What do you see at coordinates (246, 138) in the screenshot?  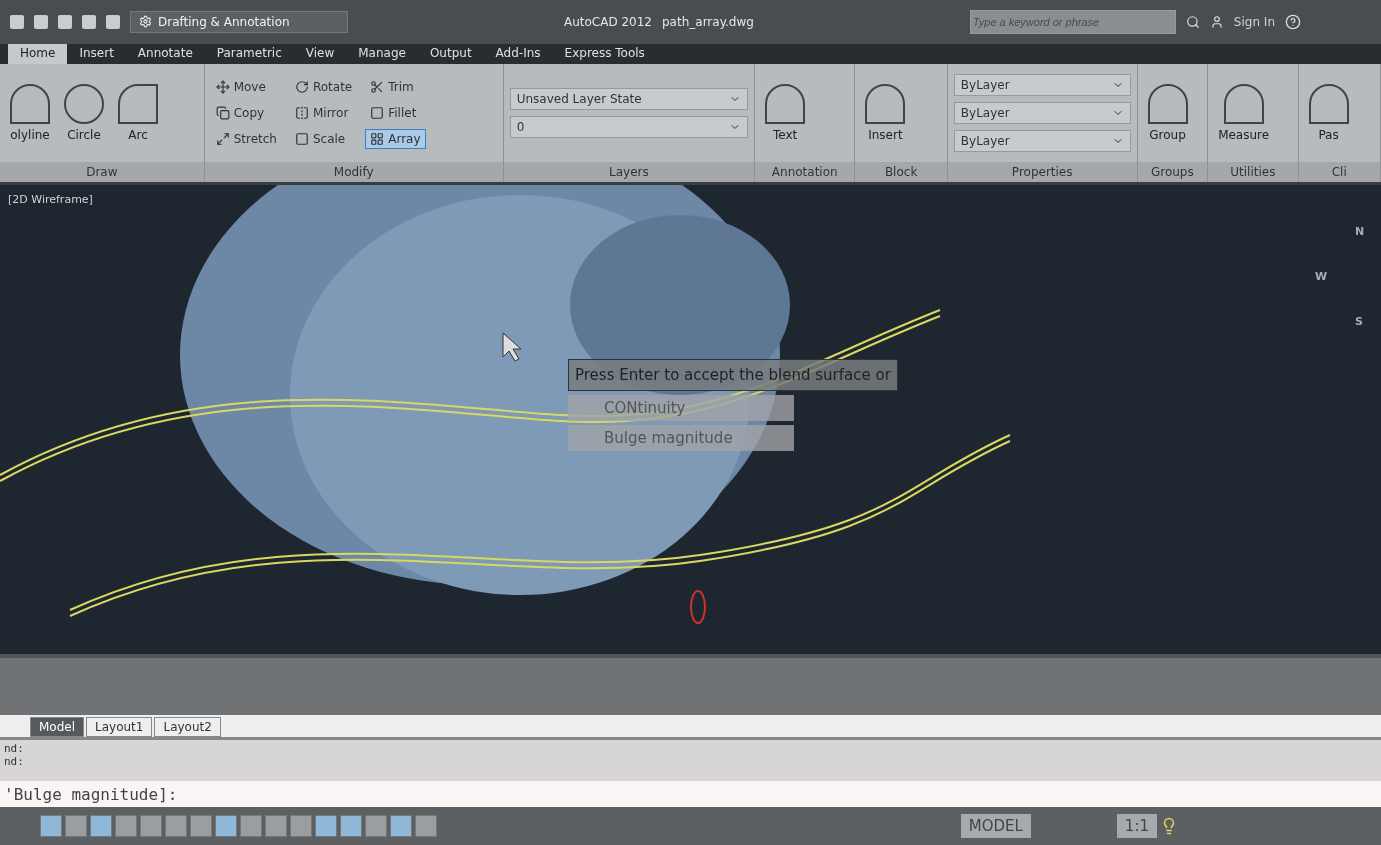 I see `ribbon-tool-button: Stretch` at bounding box center [246, 138].